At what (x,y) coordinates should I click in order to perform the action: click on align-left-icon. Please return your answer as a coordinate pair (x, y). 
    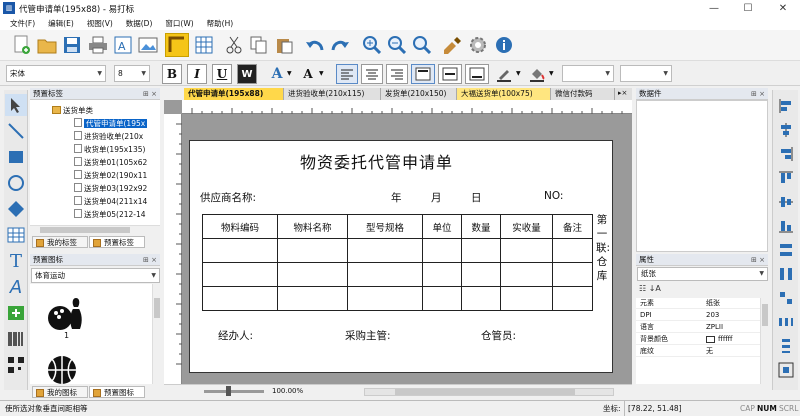
    Looking at the image, I should click on (347, 74).